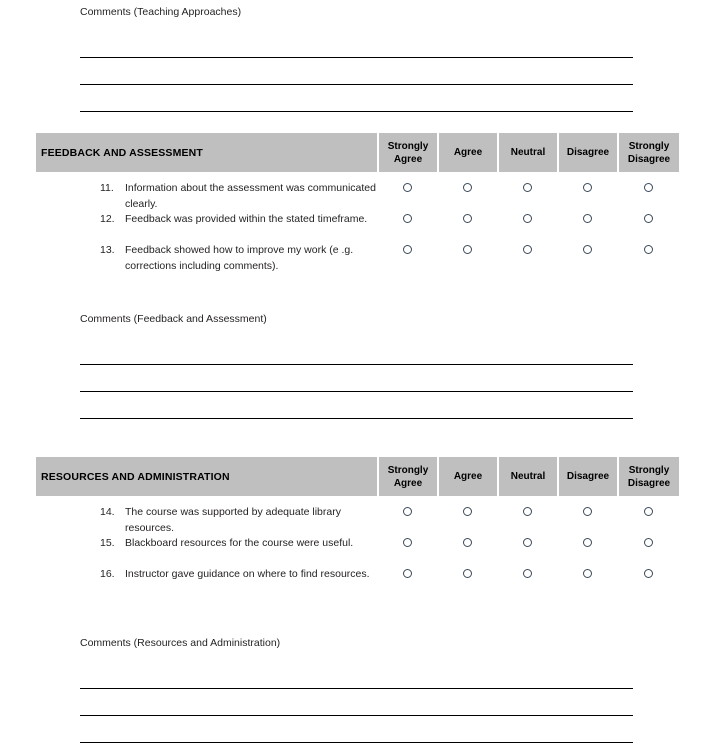  Describe the element at coordinates (648, 476) in the screenshot. I see `column-header-strongly-disagree: Strongly Disagree` at that location.